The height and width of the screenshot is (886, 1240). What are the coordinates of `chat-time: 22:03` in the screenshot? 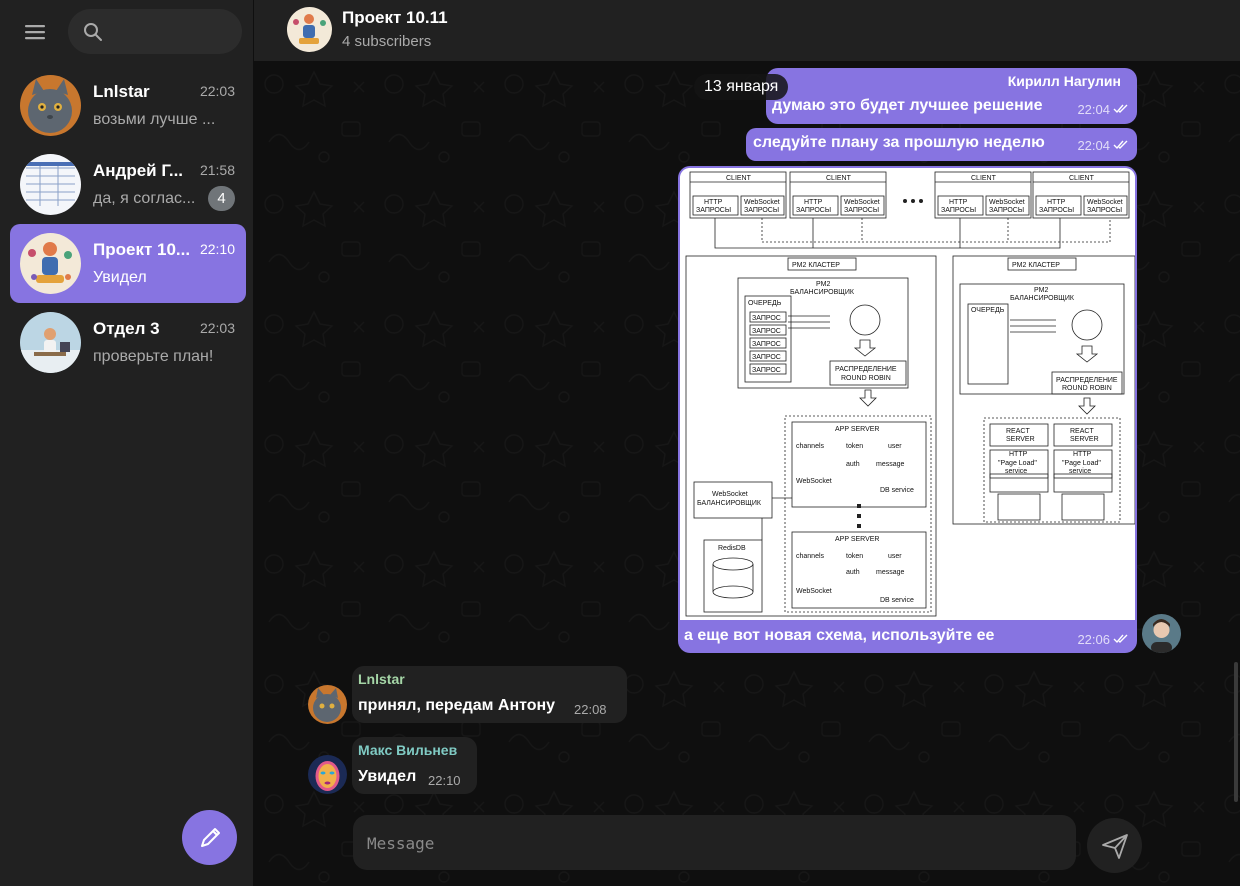 It's located at (217, 91).